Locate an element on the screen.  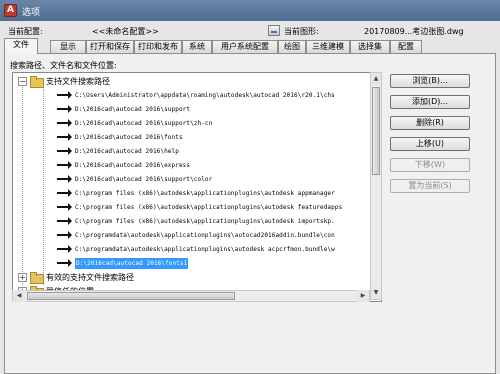
tree-node-support-paths: − 支持文件搜索路径 is located at coordinates (197, 82).